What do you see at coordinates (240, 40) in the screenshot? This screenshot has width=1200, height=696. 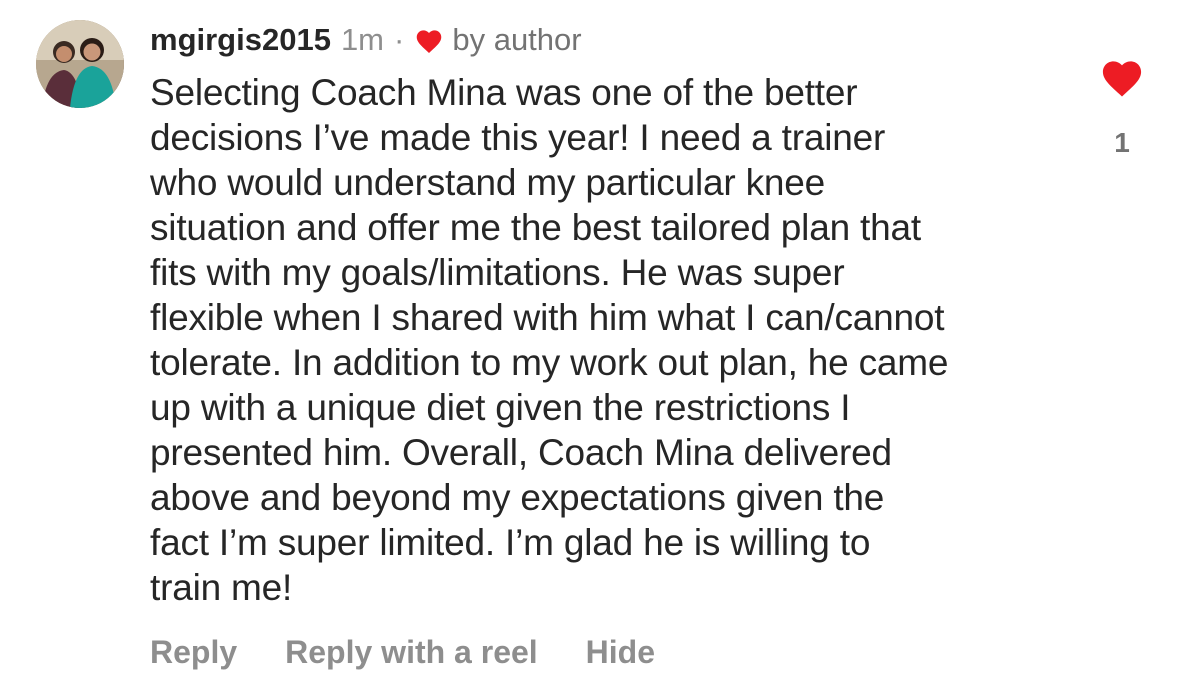 I see `username: mgirgis2015` at bounding box center [240, 40].